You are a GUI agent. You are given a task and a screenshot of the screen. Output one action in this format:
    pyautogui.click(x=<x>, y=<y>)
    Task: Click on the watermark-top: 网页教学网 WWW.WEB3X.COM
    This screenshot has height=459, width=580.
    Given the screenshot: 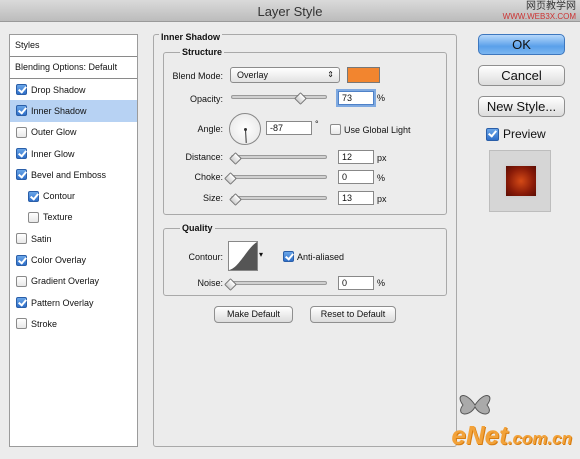 What is the action you would take?
    pyautogui.click(x=539, y=12)
    